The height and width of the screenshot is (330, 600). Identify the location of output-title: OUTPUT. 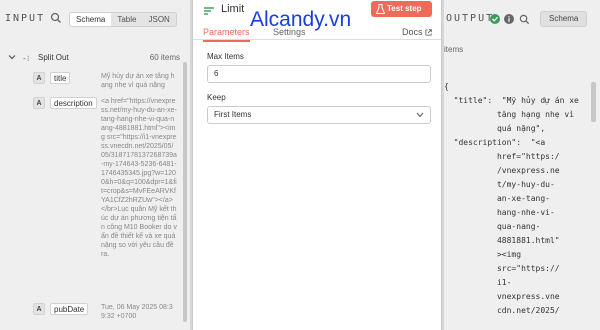
(470, 18).